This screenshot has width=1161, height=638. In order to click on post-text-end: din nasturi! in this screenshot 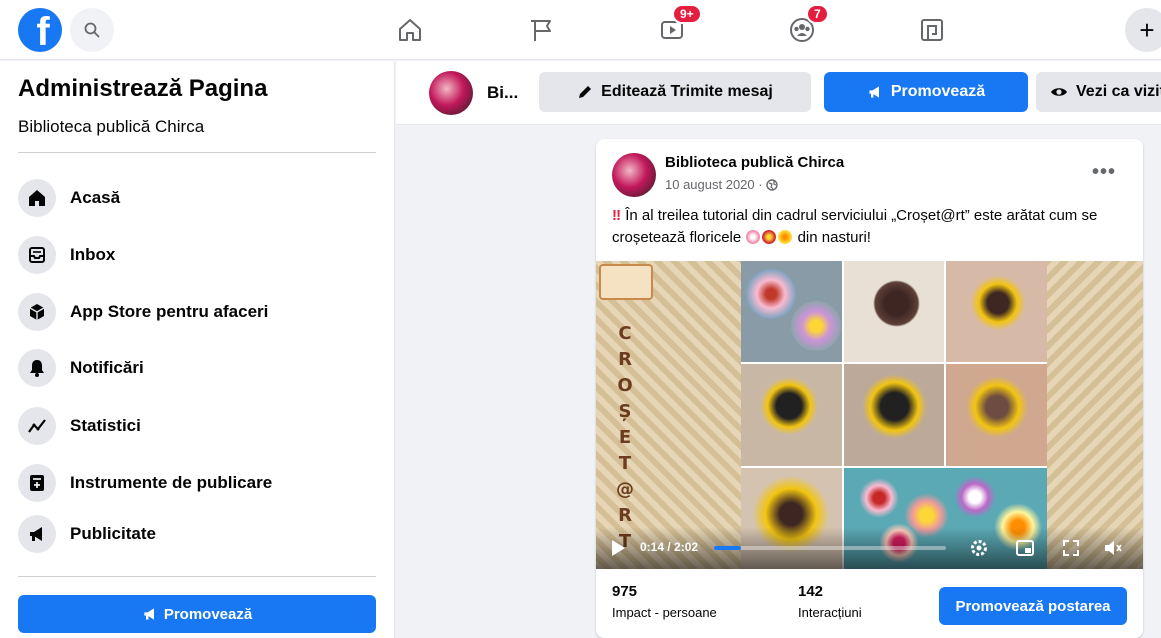, I will do `click(834, 237)`.